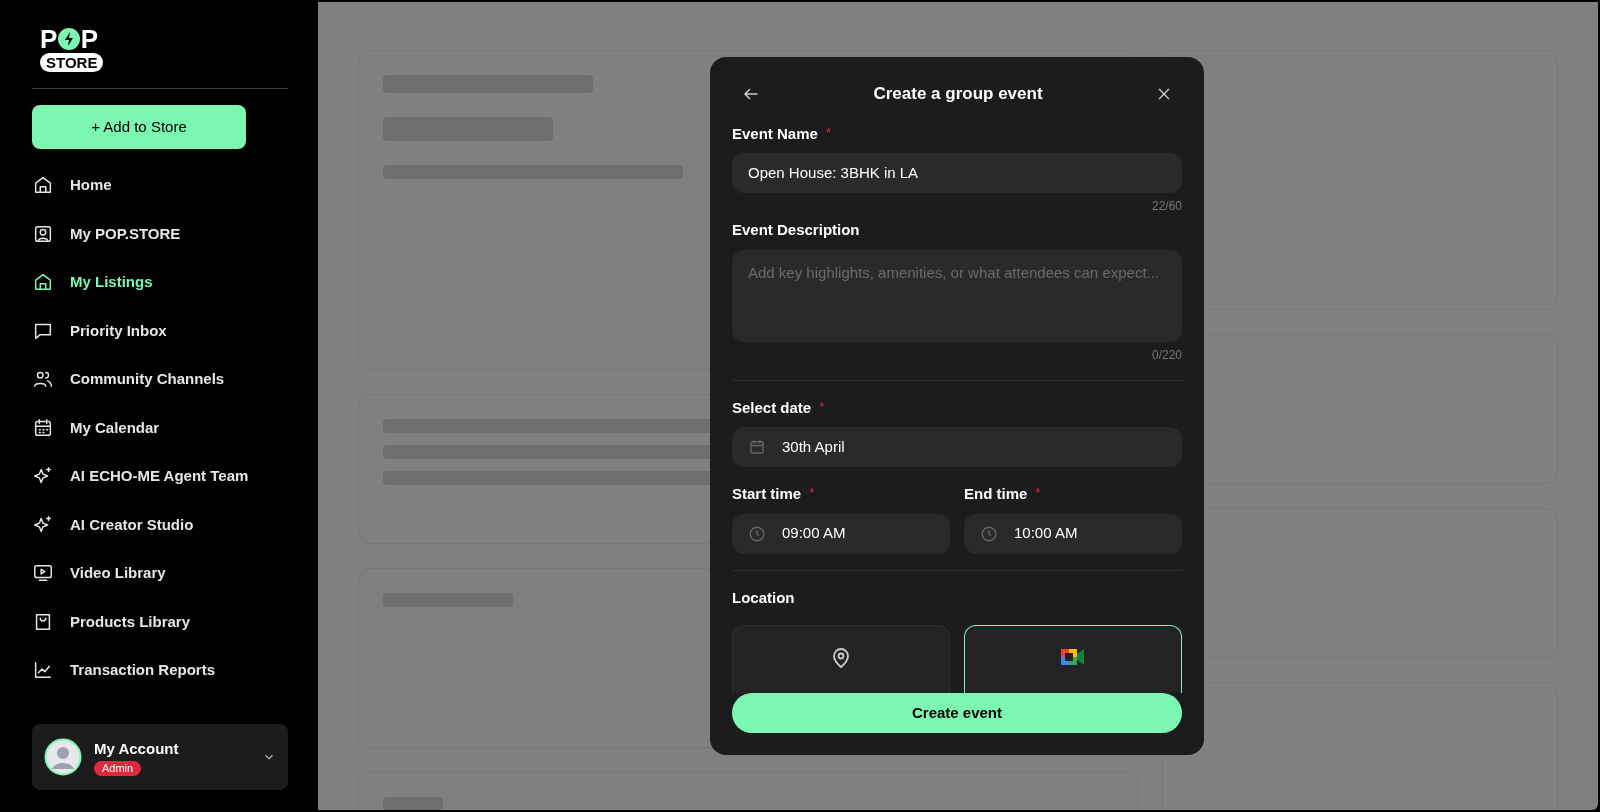 This screenshot has width=1600, height=812. Describe the element at coordinates (160, 330) in the screenshot. I see `sidebar-item: Priority Inbox` at that location.